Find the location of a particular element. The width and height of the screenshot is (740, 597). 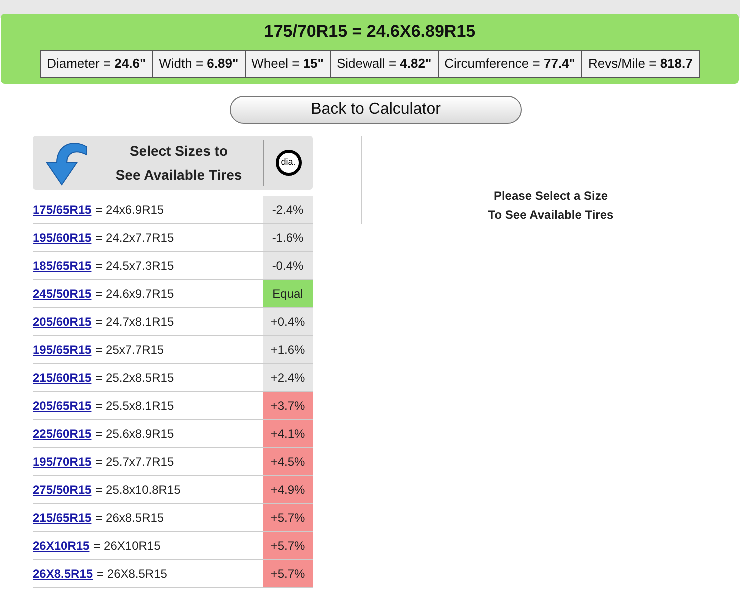

equivalent-size: = 24.5x7.3R15 is located at coordinates (135, 266).